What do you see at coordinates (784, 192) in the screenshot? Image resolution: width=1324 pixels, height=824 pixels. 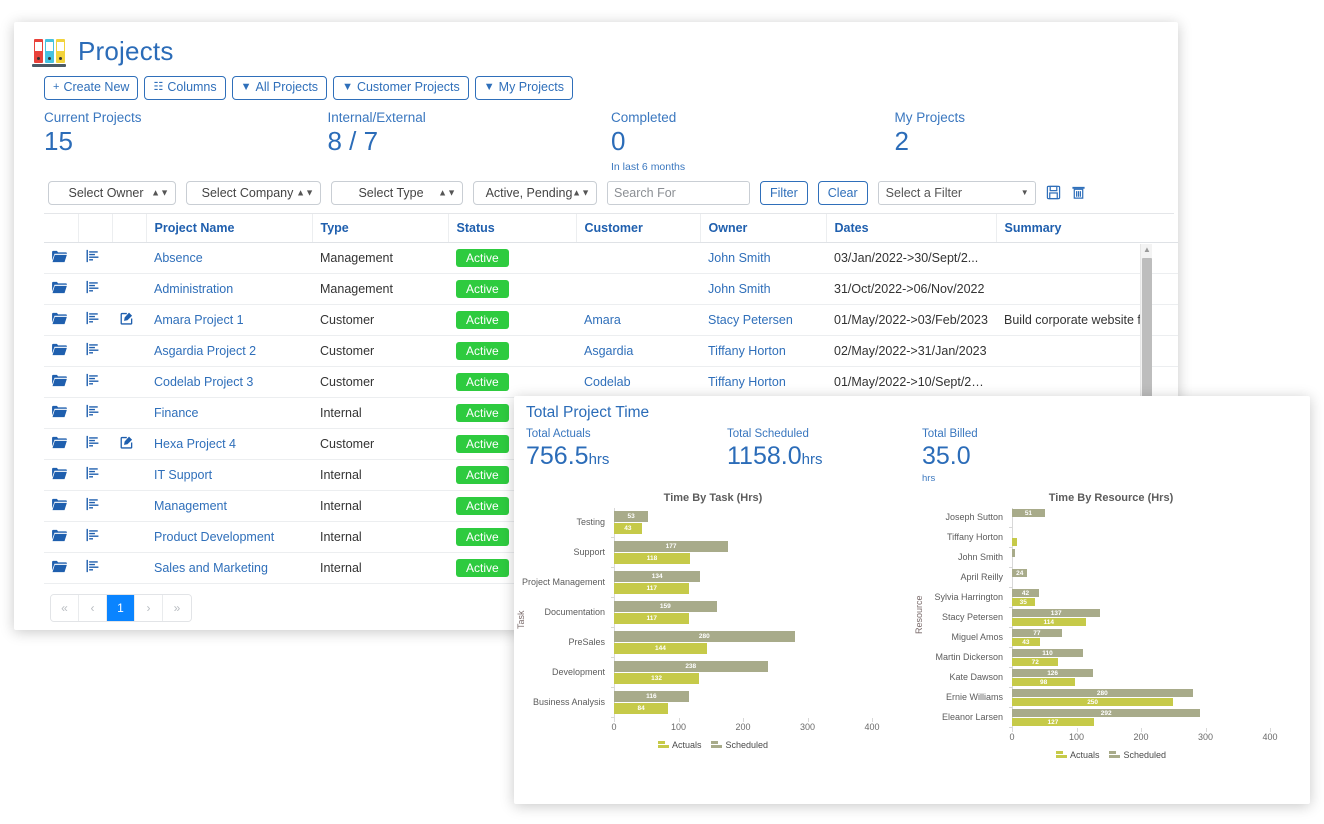 I see `filter-button: Filter` at bounding box center [784, 192].